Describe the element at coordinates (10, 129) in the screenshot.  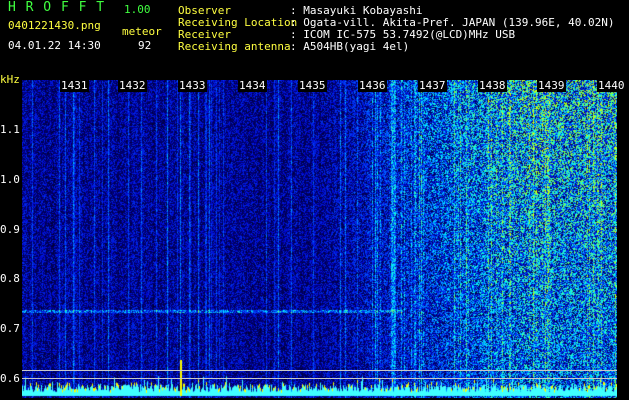
I see `y-tick-label: 1.1` at that location.